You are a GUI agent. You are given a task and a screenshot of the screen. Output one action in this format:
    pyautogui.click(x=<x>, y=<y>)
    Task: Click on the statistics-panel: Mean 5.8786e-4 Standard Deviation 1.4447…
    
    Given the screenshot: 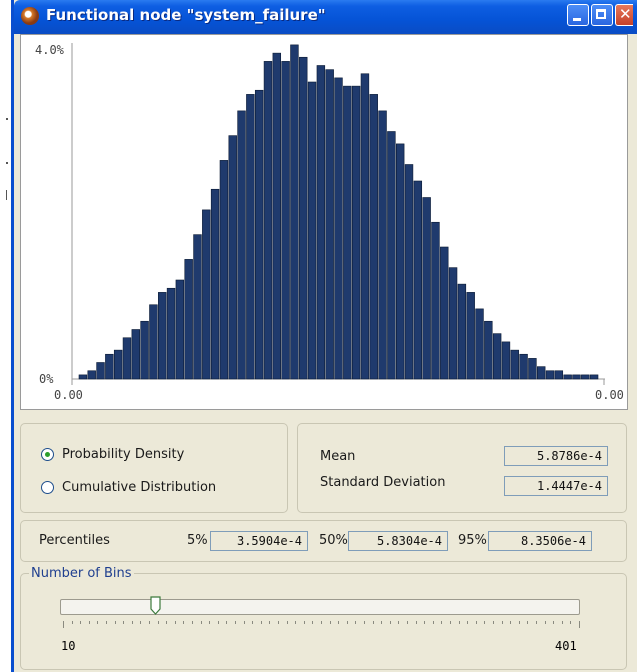 What is the action you would take?
    pyautogui.click(x=462, y=468)
    